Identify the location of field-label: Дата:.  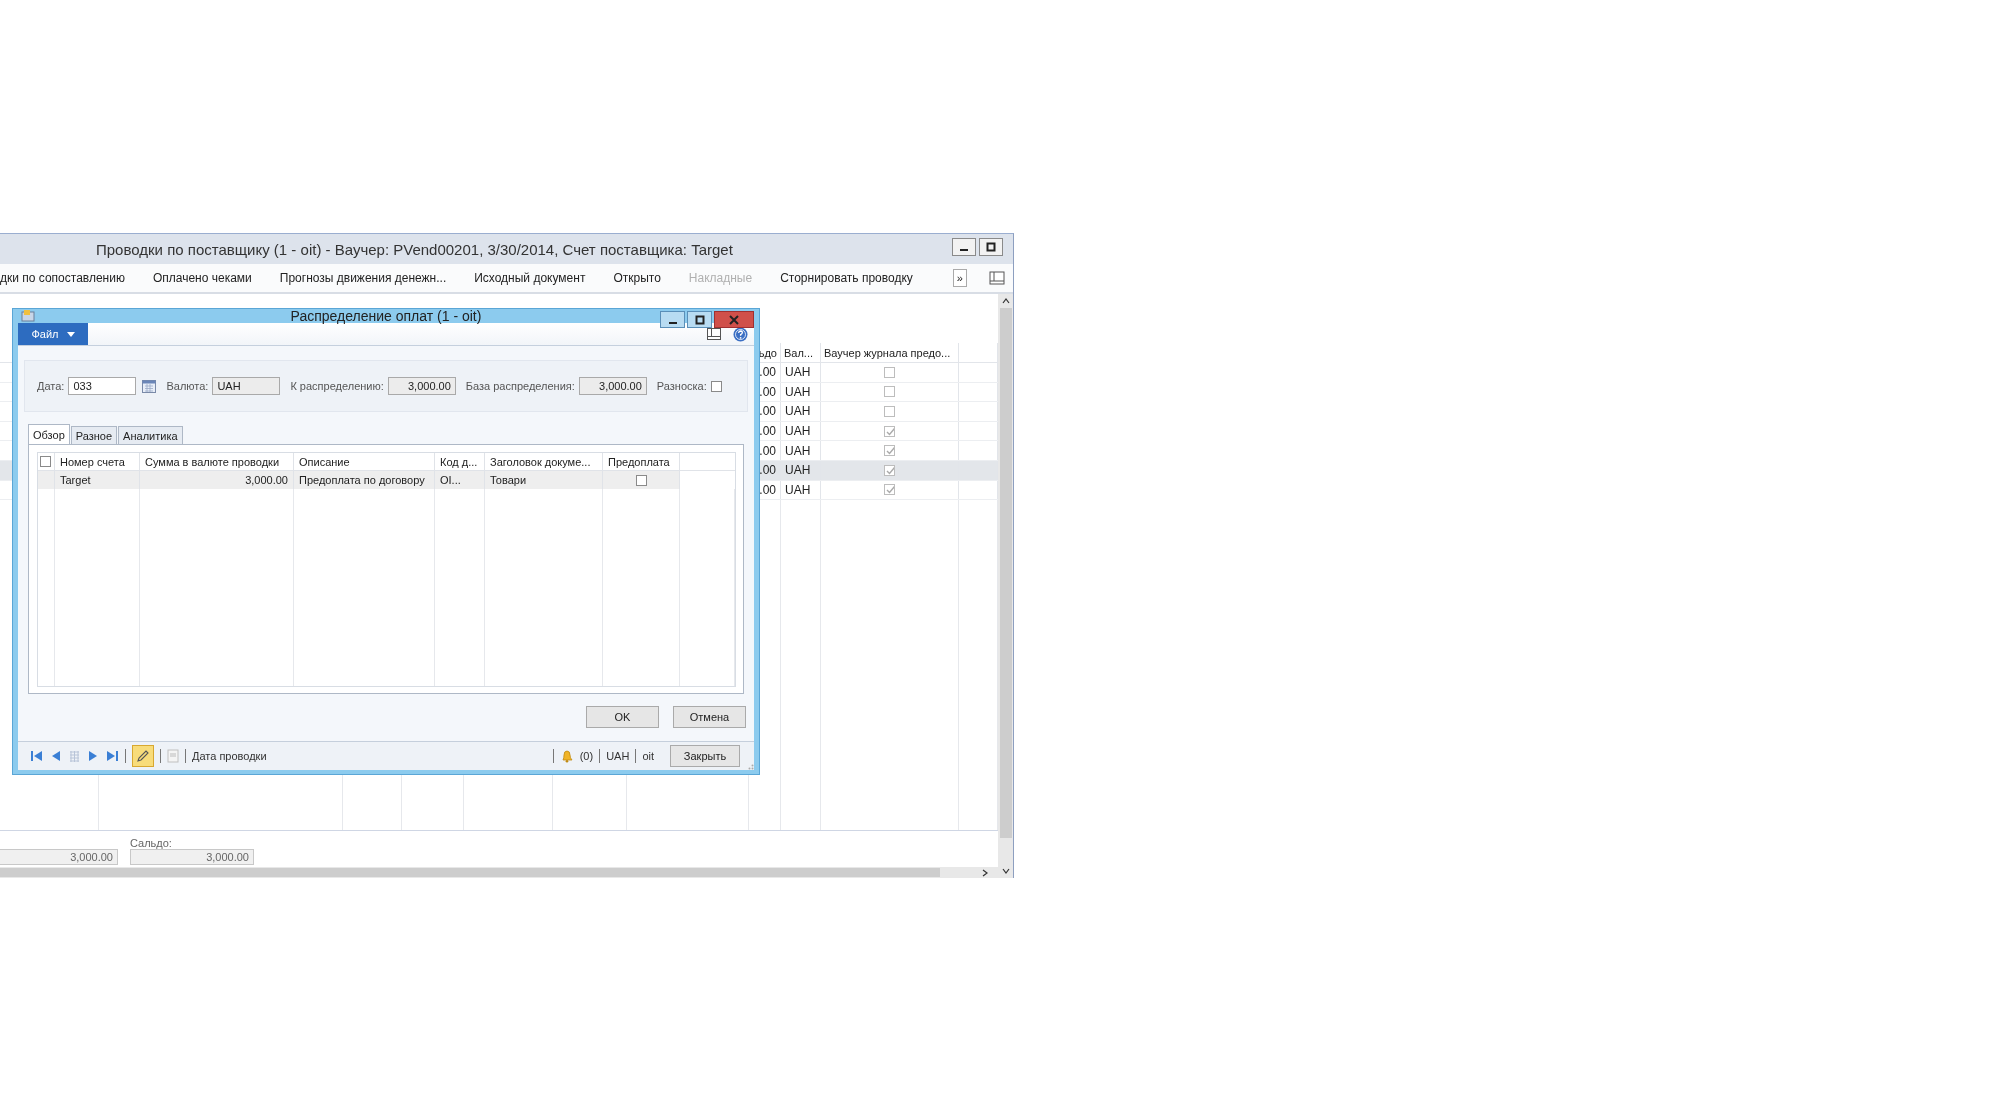
(51, 386).